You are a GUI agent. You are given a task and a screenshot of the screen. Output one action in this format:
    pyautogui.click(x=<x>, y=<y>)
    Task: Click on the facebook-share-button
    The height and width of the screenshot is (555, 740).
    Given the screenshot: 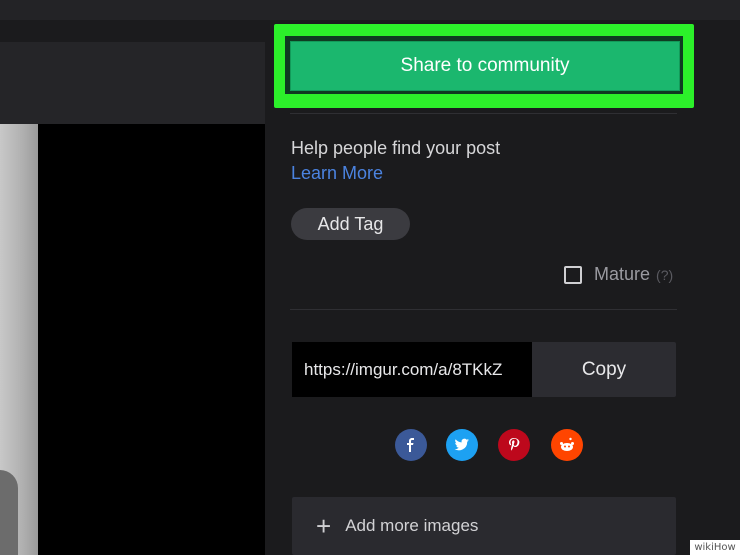 What is the action you would take?
    pyautogui.click(x=411, y=445)
    